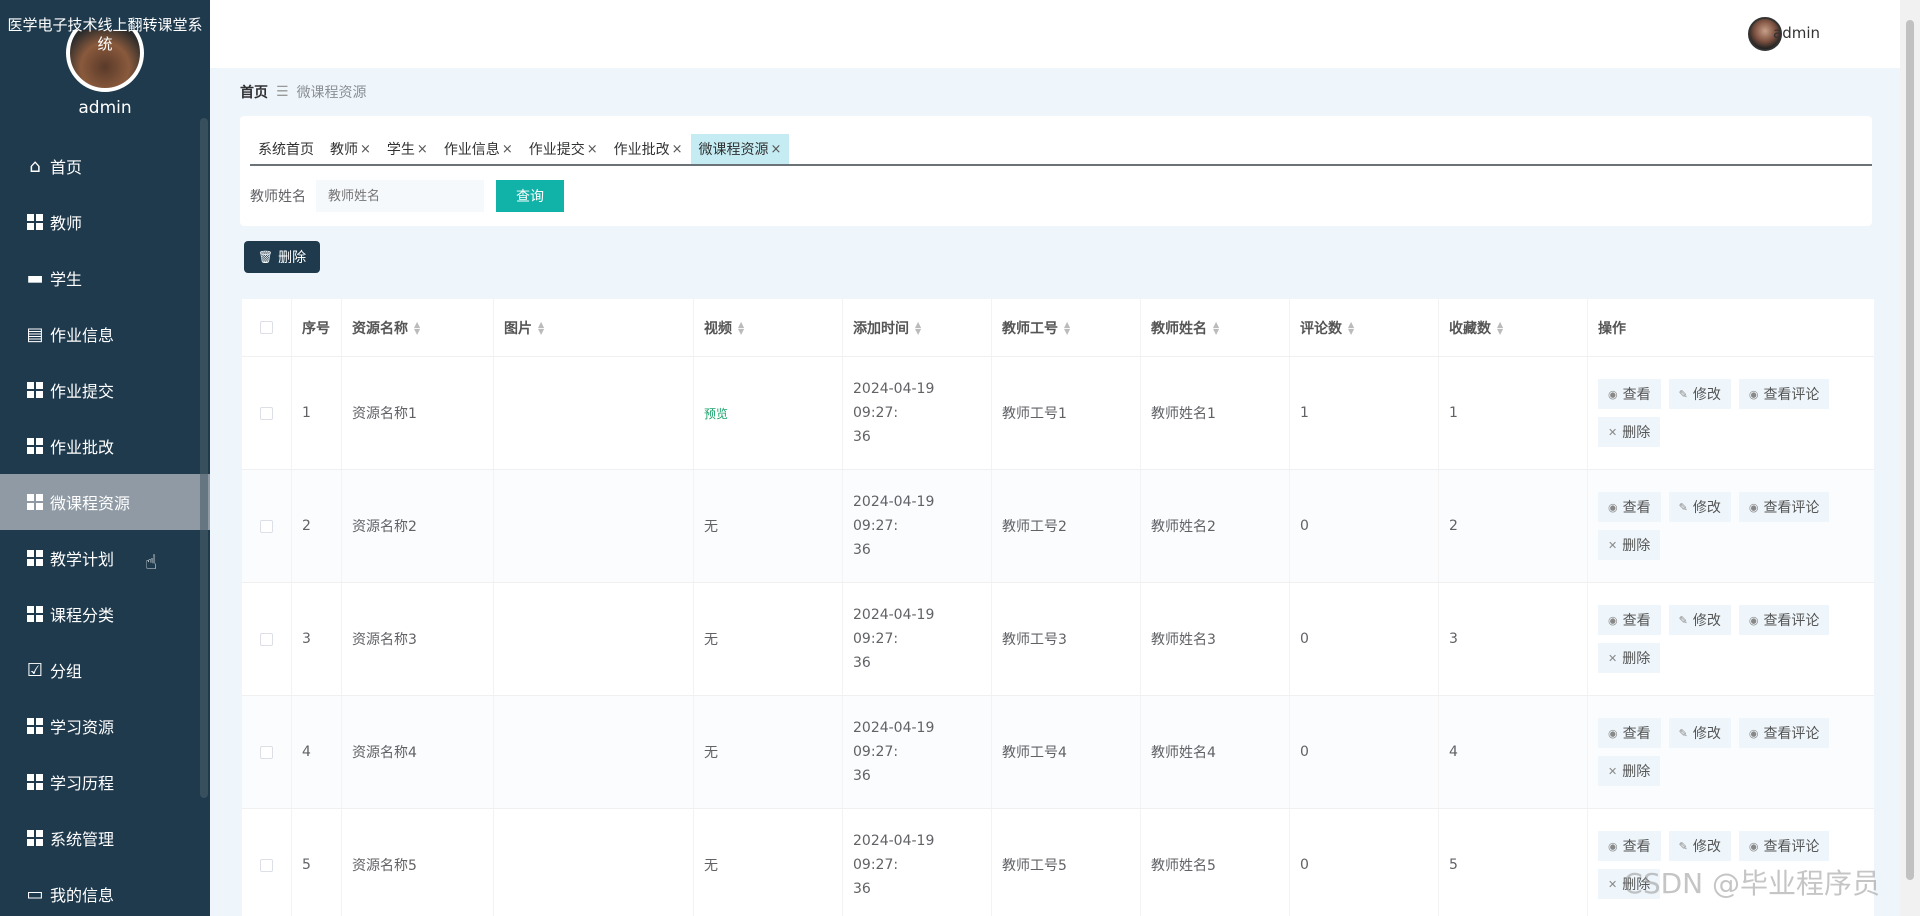 The height and width of the screenshot is (916, 1920). I want to click on header-username: admin, so click(1796, 33).